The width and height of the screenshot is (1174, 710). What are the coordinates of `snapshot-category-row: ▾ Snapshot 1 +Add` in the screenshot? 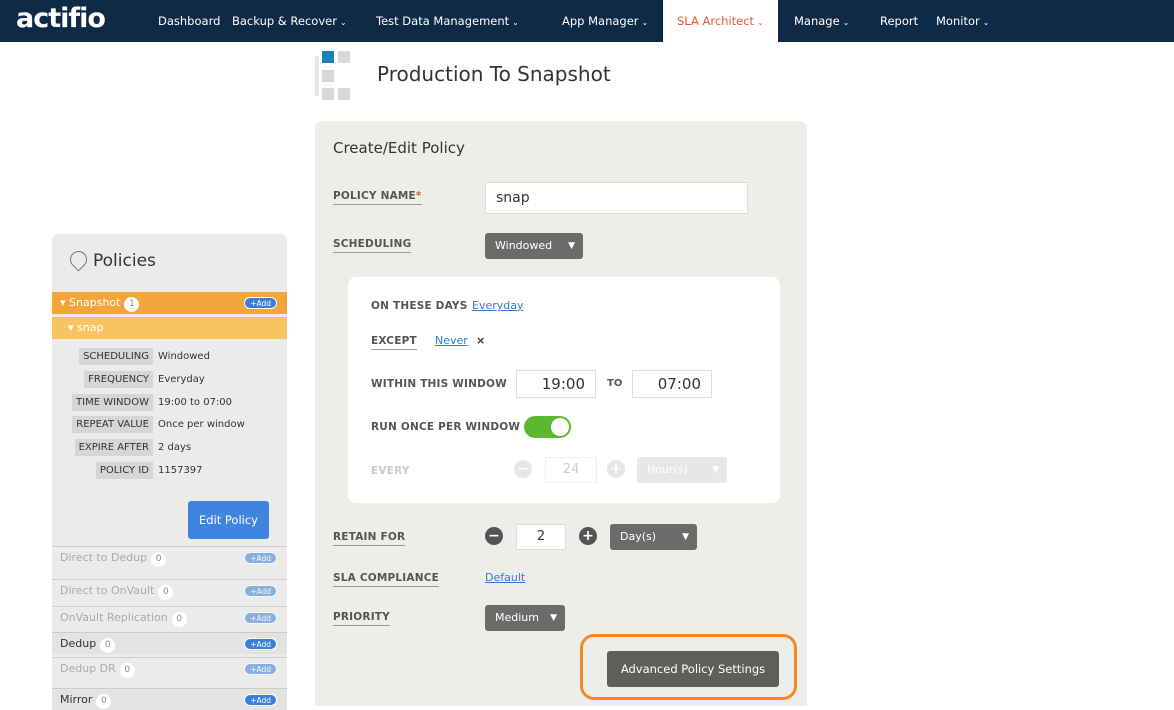 It's located at (169, 303).